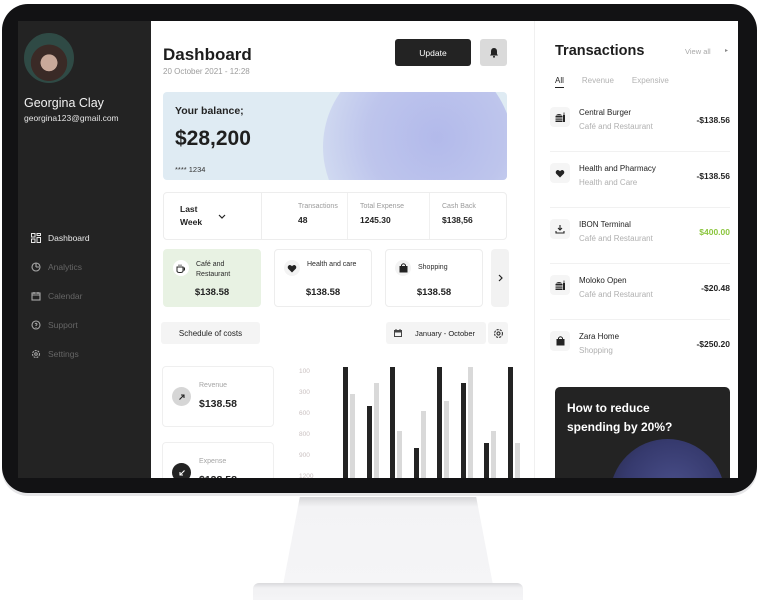  What do you see at coordinates (218, 404) in the screenshot?
I see `revenue-value: $138.58` at bounding box center [218, 404].